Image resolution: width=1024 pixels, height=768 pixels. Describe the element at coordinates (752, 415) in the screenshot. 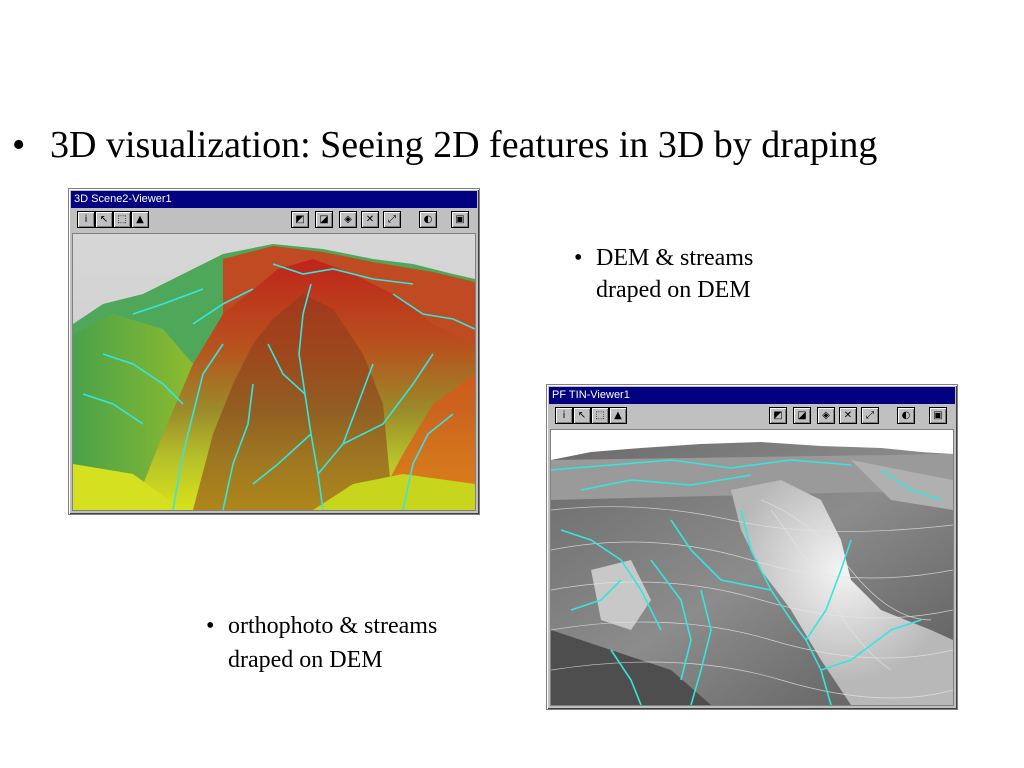

I see `ortho-viewer-toolbar: i ↖ ⬚ ▲ ◩ ◪ ◈ ✕ ⤢ ◐ ▣` at that location.